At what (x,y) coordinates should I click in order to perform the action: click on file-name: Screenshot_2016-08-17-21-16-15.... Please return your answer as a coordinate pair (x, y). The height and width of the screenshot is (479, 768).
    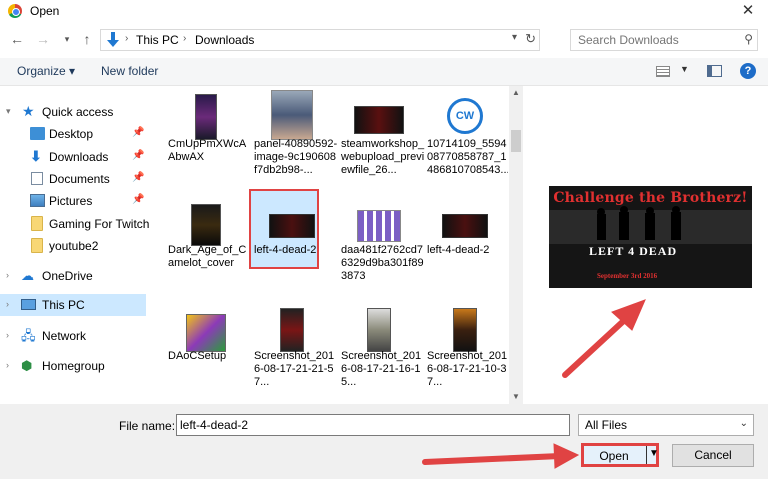
    Looking at the image, I should click on (381, 369).